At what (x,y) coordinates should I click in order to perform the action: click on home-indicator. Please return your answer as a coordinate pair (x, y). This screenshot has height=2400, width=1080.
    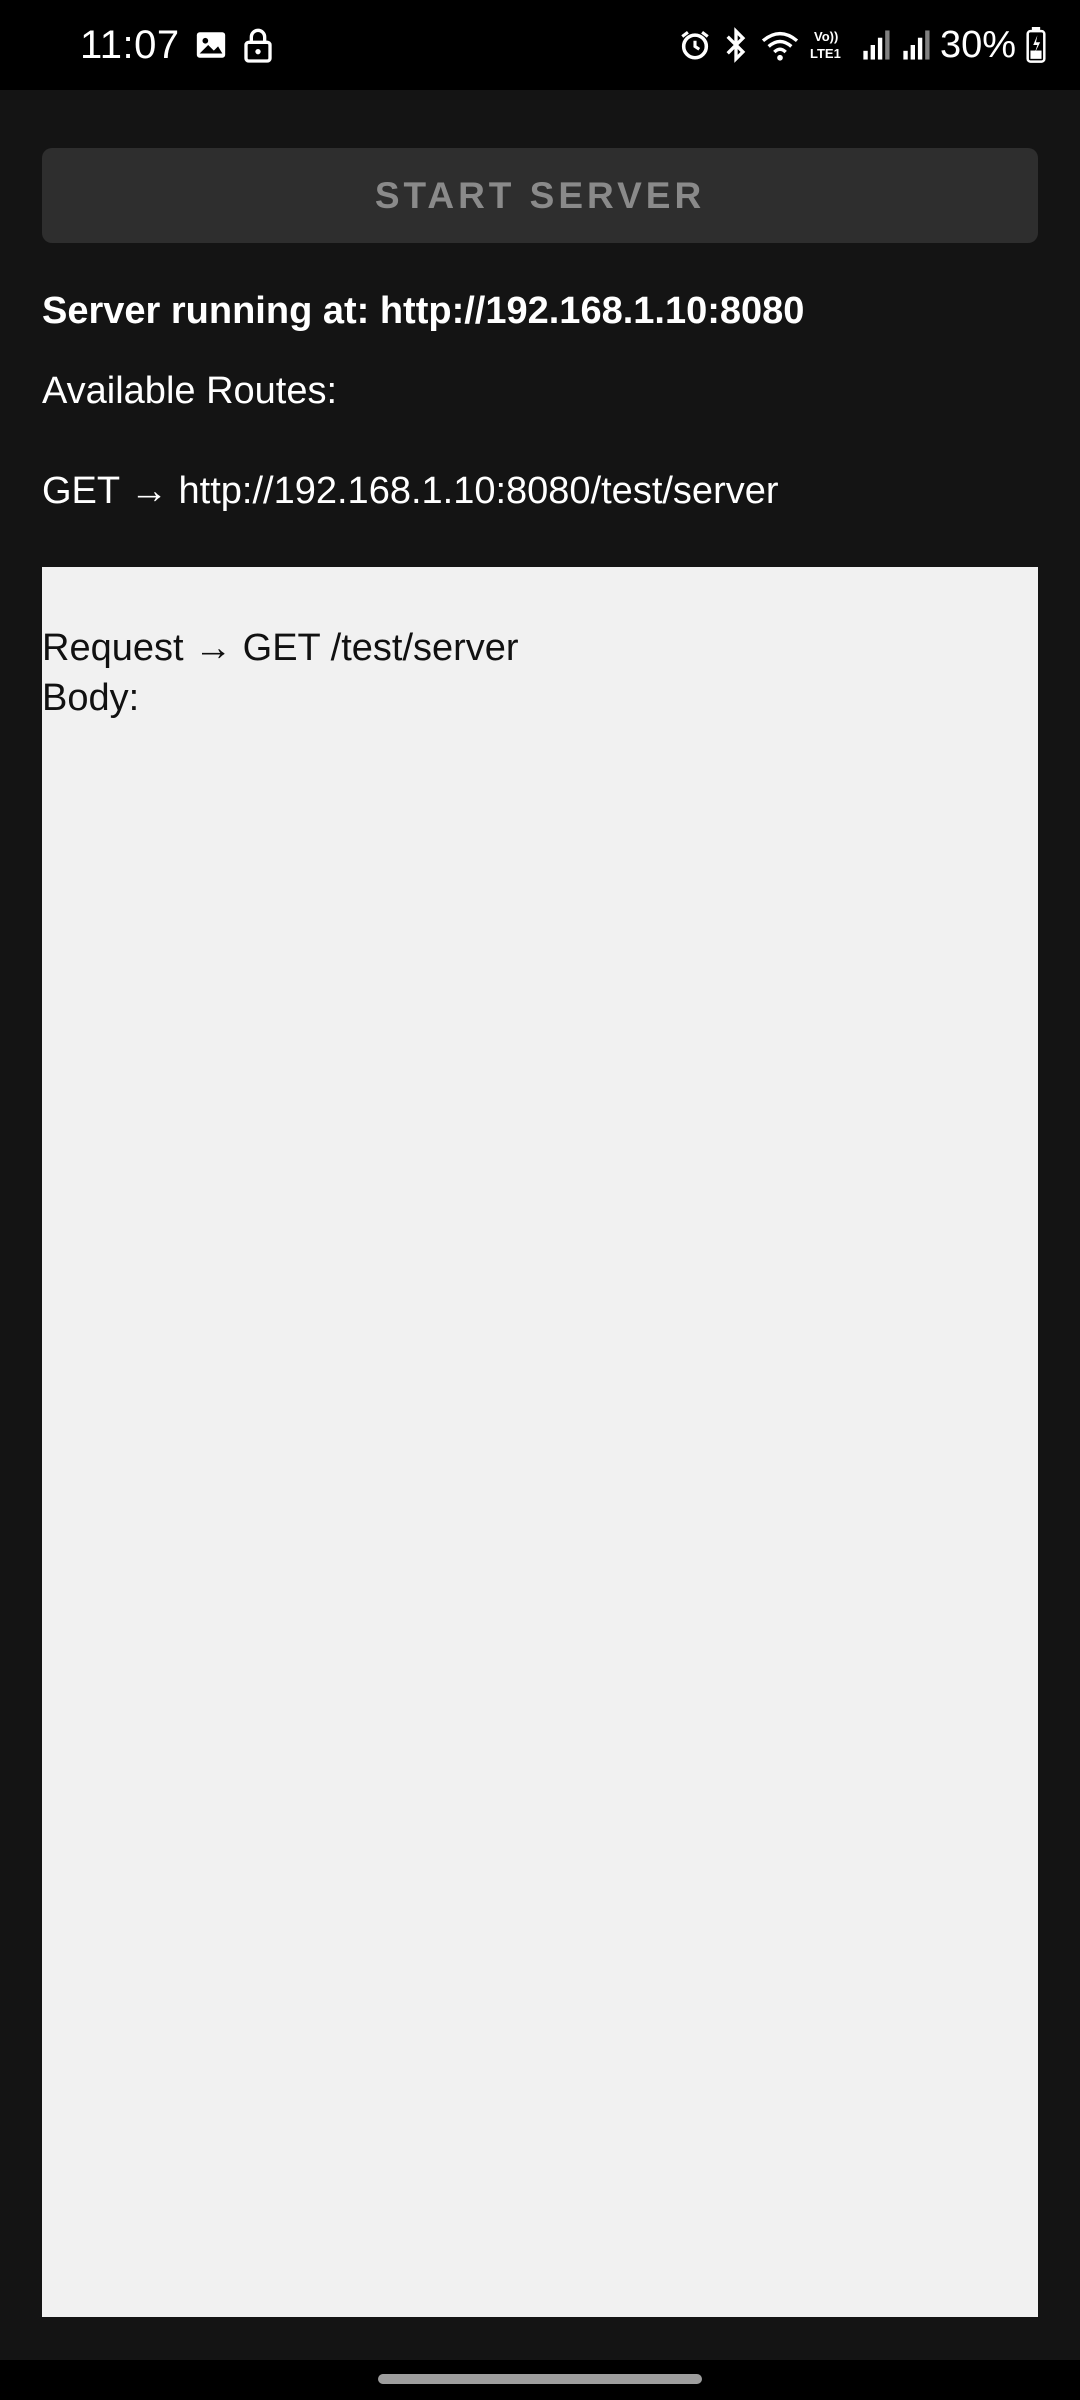
    Looking at the image, I should click on (540, 2379).